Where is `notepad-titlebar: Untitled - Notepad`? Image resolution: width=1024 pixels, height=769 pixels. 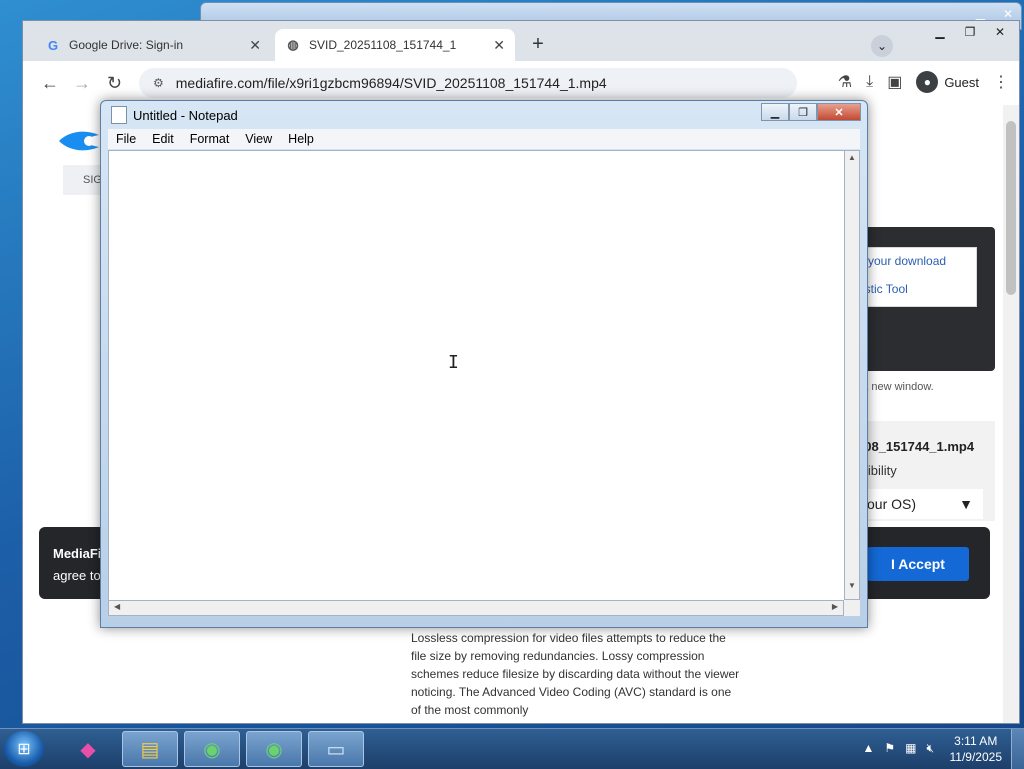 notepad-titlebar: Untitled - Notepad is located at coordinates (174, 115).